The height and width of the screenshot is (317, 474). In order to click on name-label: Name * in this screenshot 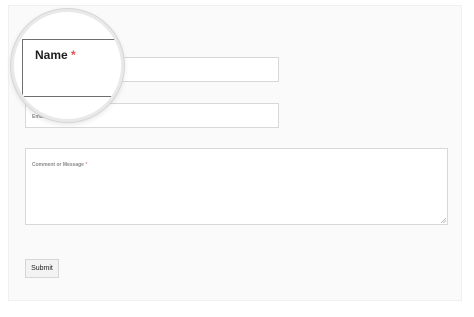, I will do `click(55, 55)`.